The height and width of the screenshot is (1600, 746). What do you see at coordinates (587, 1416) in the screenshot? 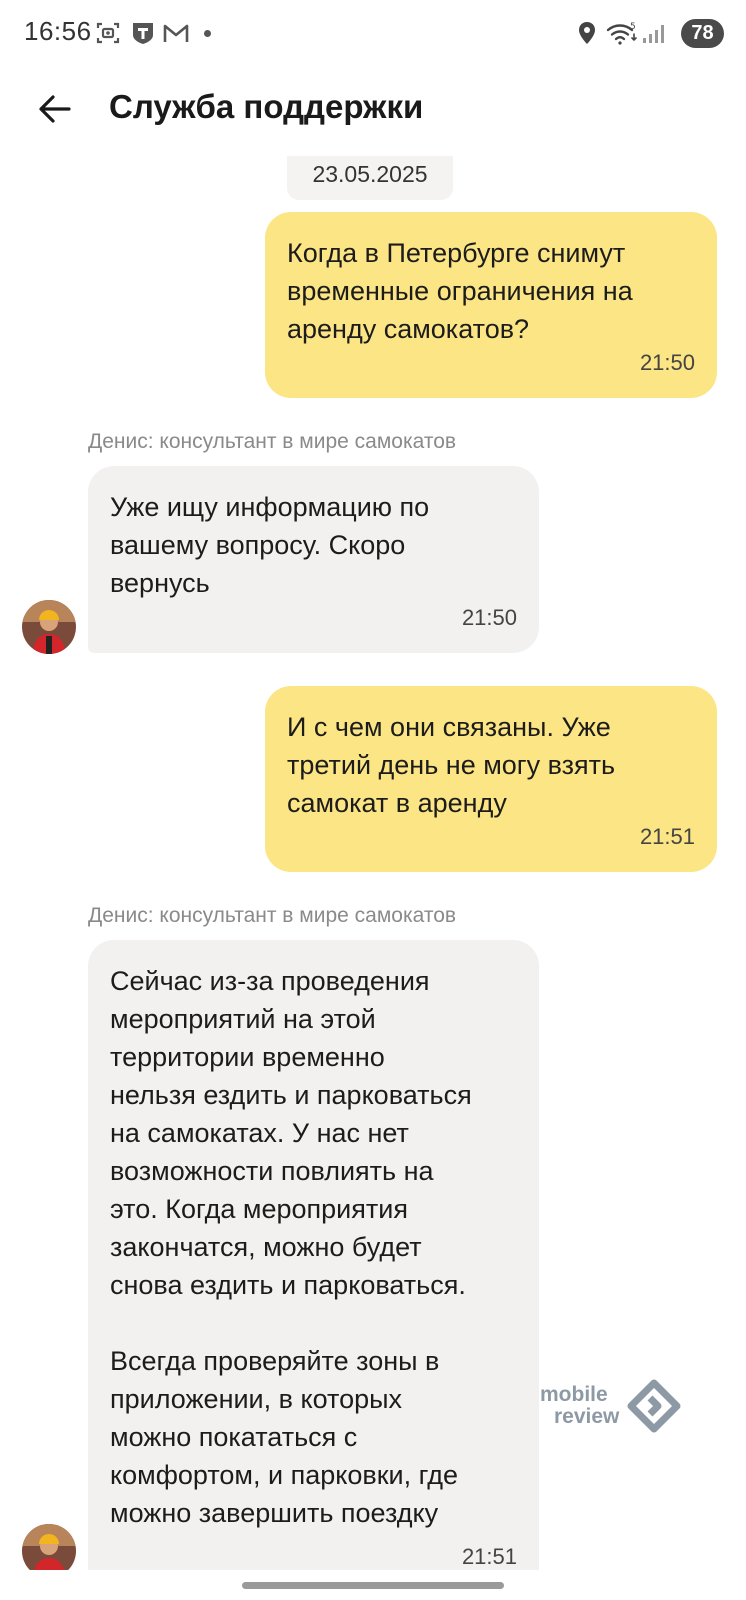
I see `watermark-line2: review` at bounding box center [587, 1416].